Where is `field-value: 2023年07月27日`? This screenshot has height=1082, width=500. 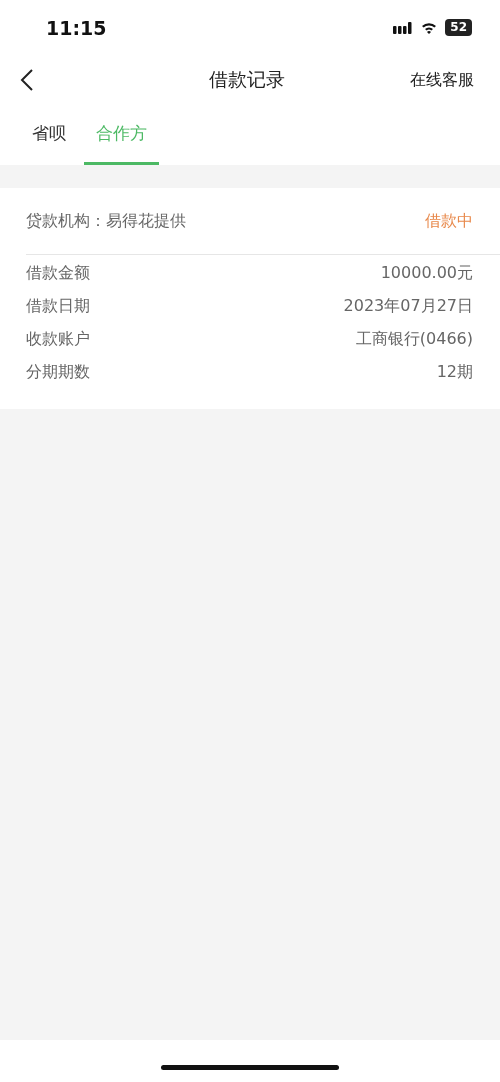 field-value: 2023年07月27日 is located at coordinates (408, 306).